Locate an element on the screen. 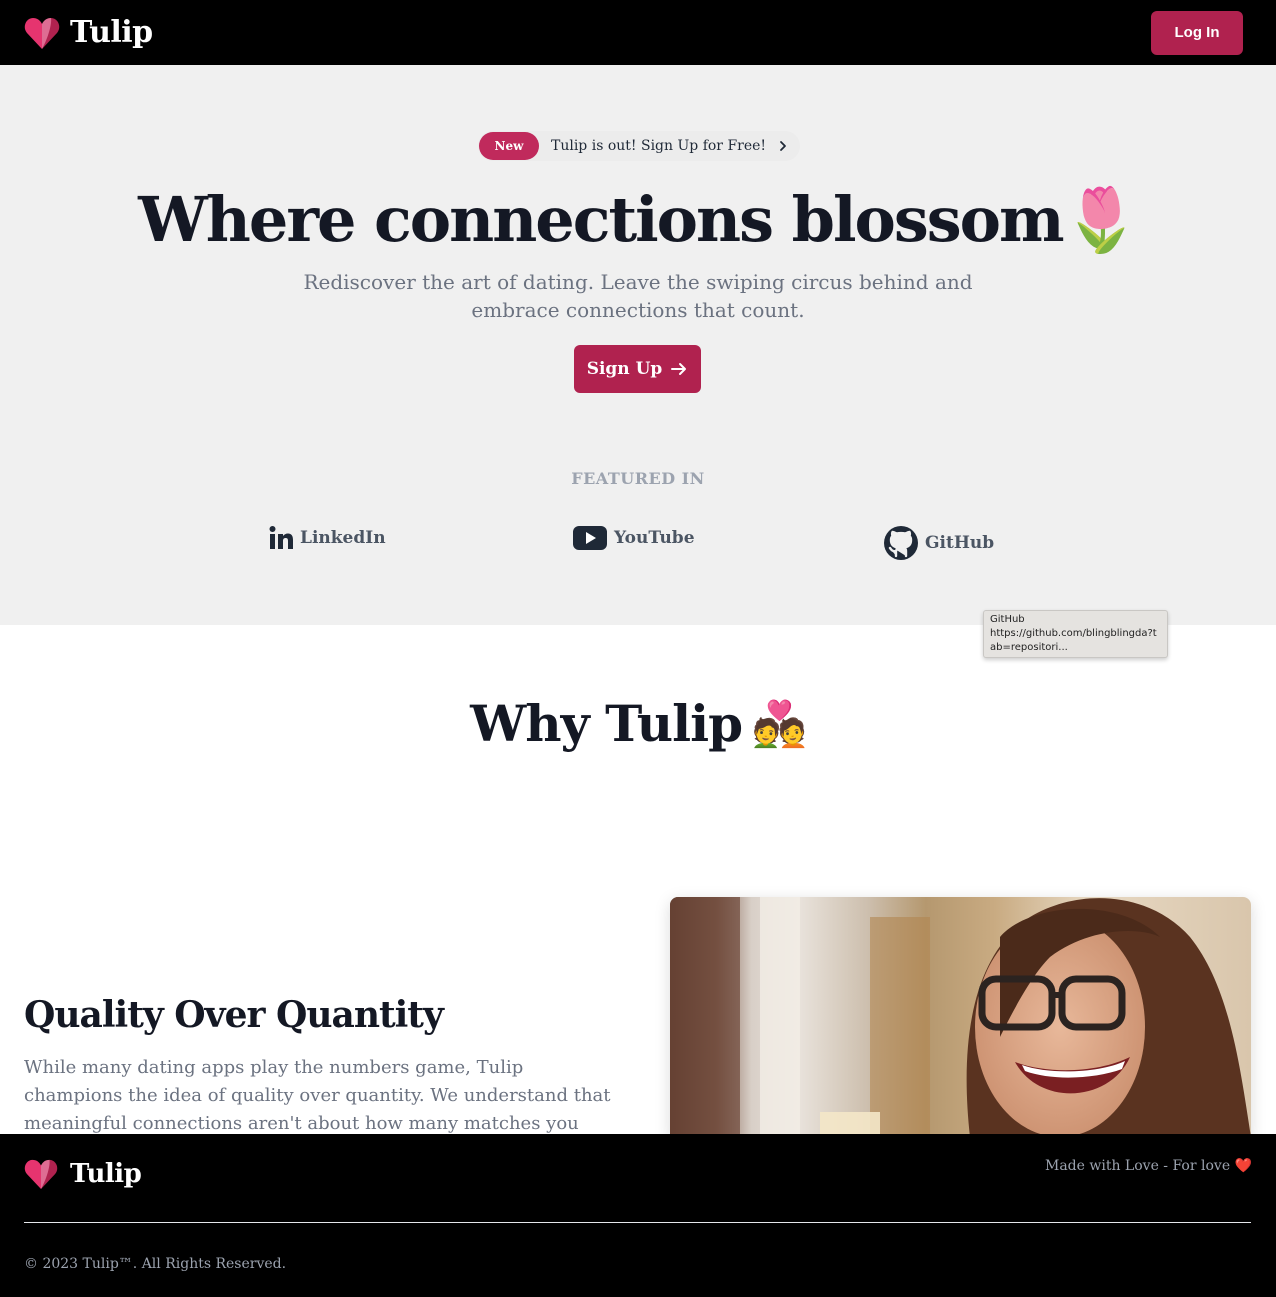 The image size is (1276, 1297). login-button: Log In is located at coordinates (1197, 32).